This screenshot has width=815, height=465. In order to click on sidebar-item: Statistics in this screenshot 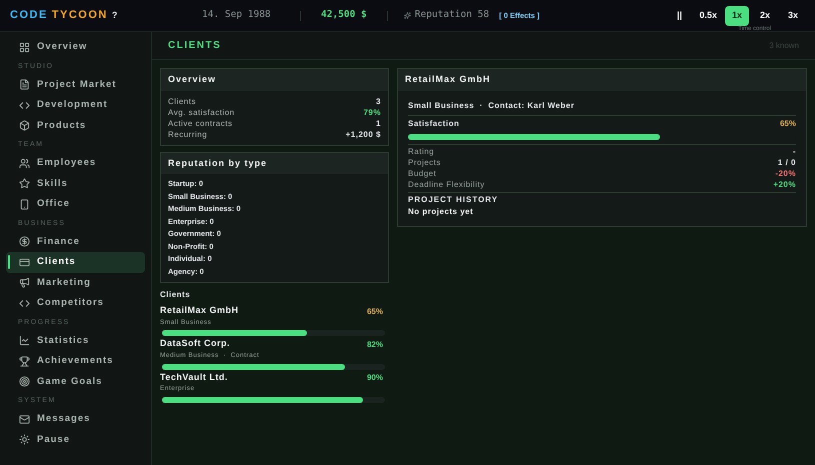, I will do `click(75, 340)`.